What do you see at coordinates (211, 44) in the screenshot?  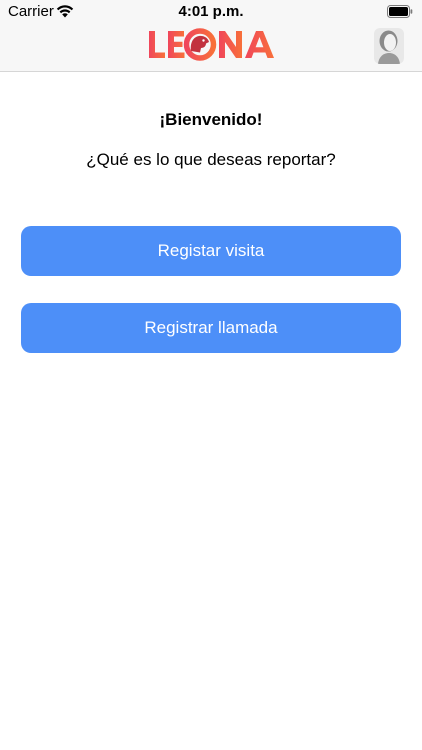 I see `leona-logo` at bounding box center [211, 44].